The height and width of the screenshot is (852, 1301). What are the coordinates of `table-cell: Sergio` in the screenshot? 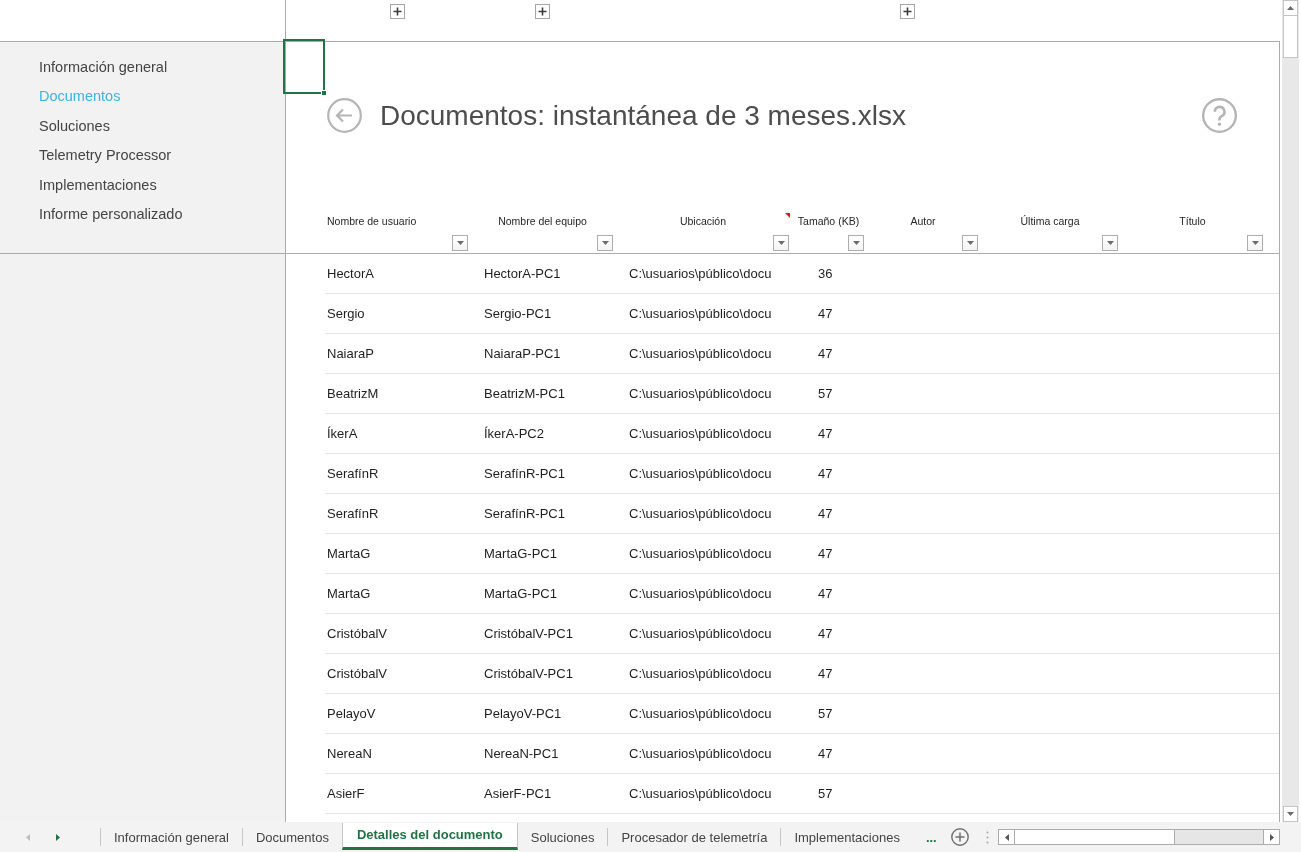 It's located at (346, 313).